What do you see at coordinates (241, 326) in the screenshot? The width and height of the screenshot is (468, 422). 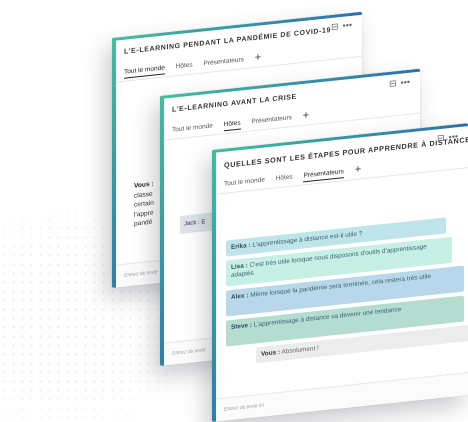 I see `message-author: Steve :` at bounding box center [241, 326].